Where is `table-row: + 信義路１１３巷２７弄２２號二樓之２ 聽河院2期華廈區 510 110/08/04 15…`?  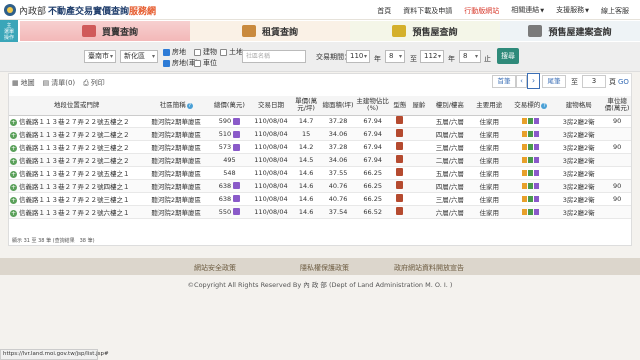
table-row: + 信義路１１３巷２７弄２２號二樓之２ 聽河院2期華廈區 510 110/08/04 15… is located at coordinates (320, 134).